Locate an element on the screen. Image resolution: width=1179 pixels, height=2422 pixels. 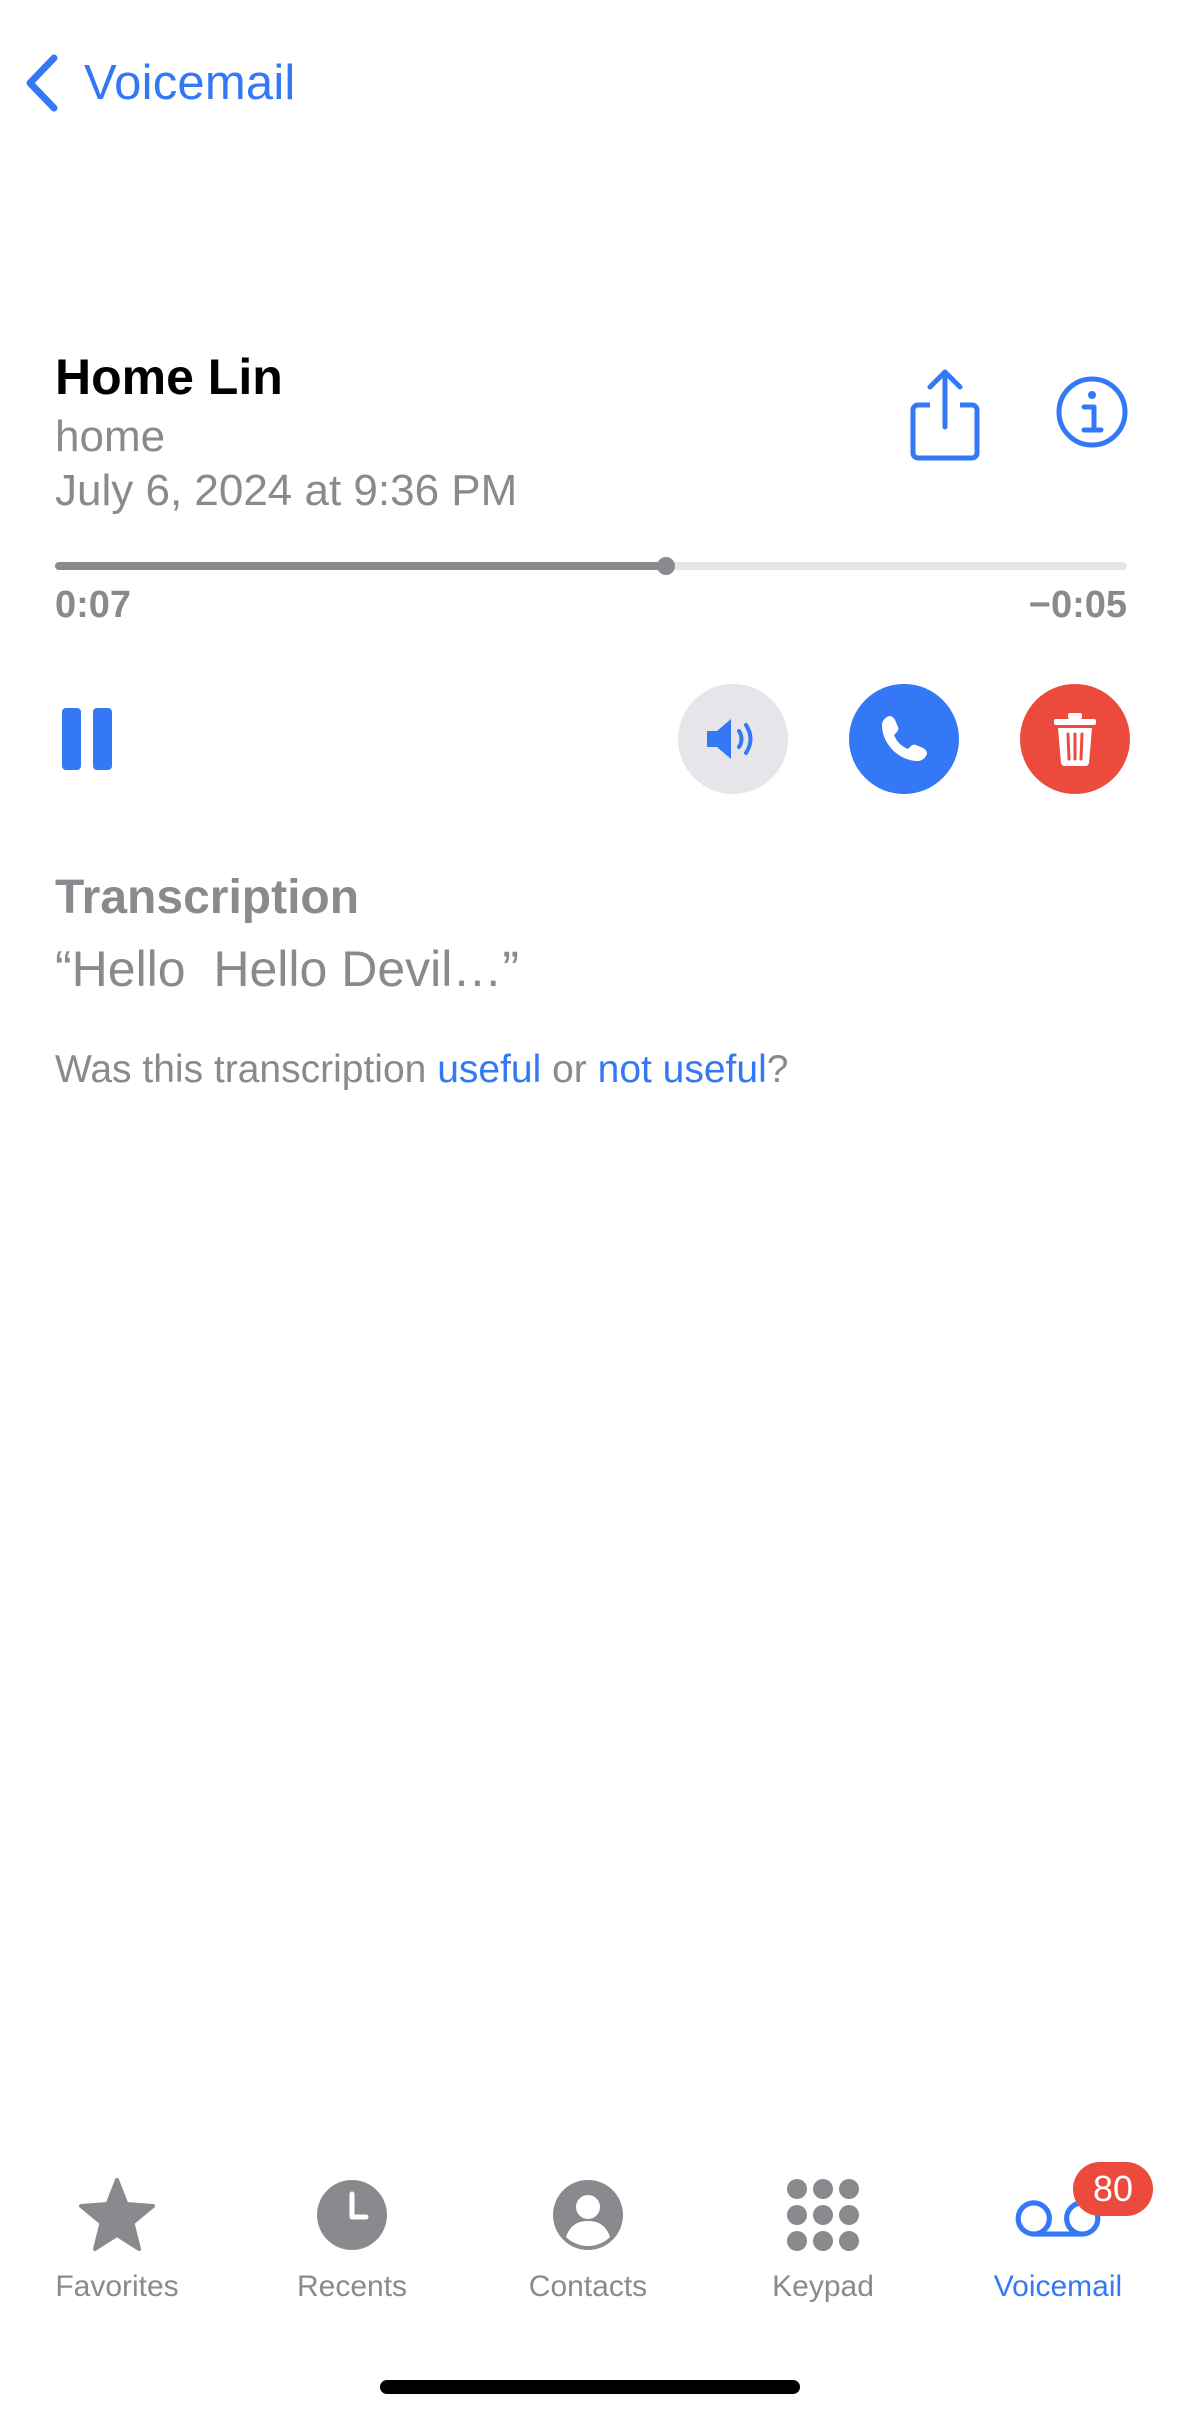
tab-label: Keypad is located at coordinates (823, 2286).